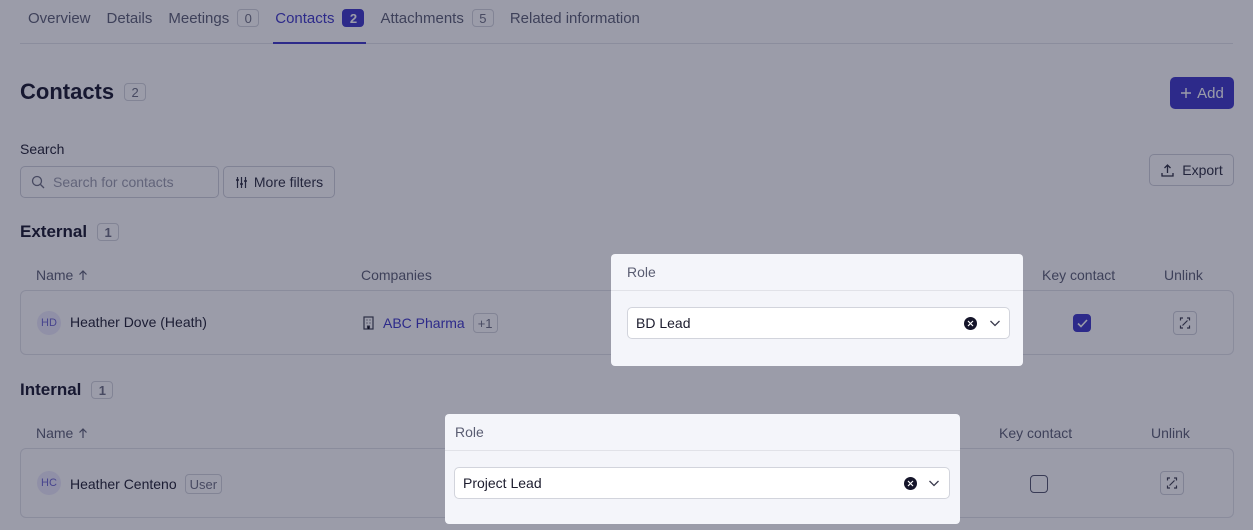 The width and height of the screenshot is (1253, 530). I want to click on role-select: Project Lead, so click(702, 483).